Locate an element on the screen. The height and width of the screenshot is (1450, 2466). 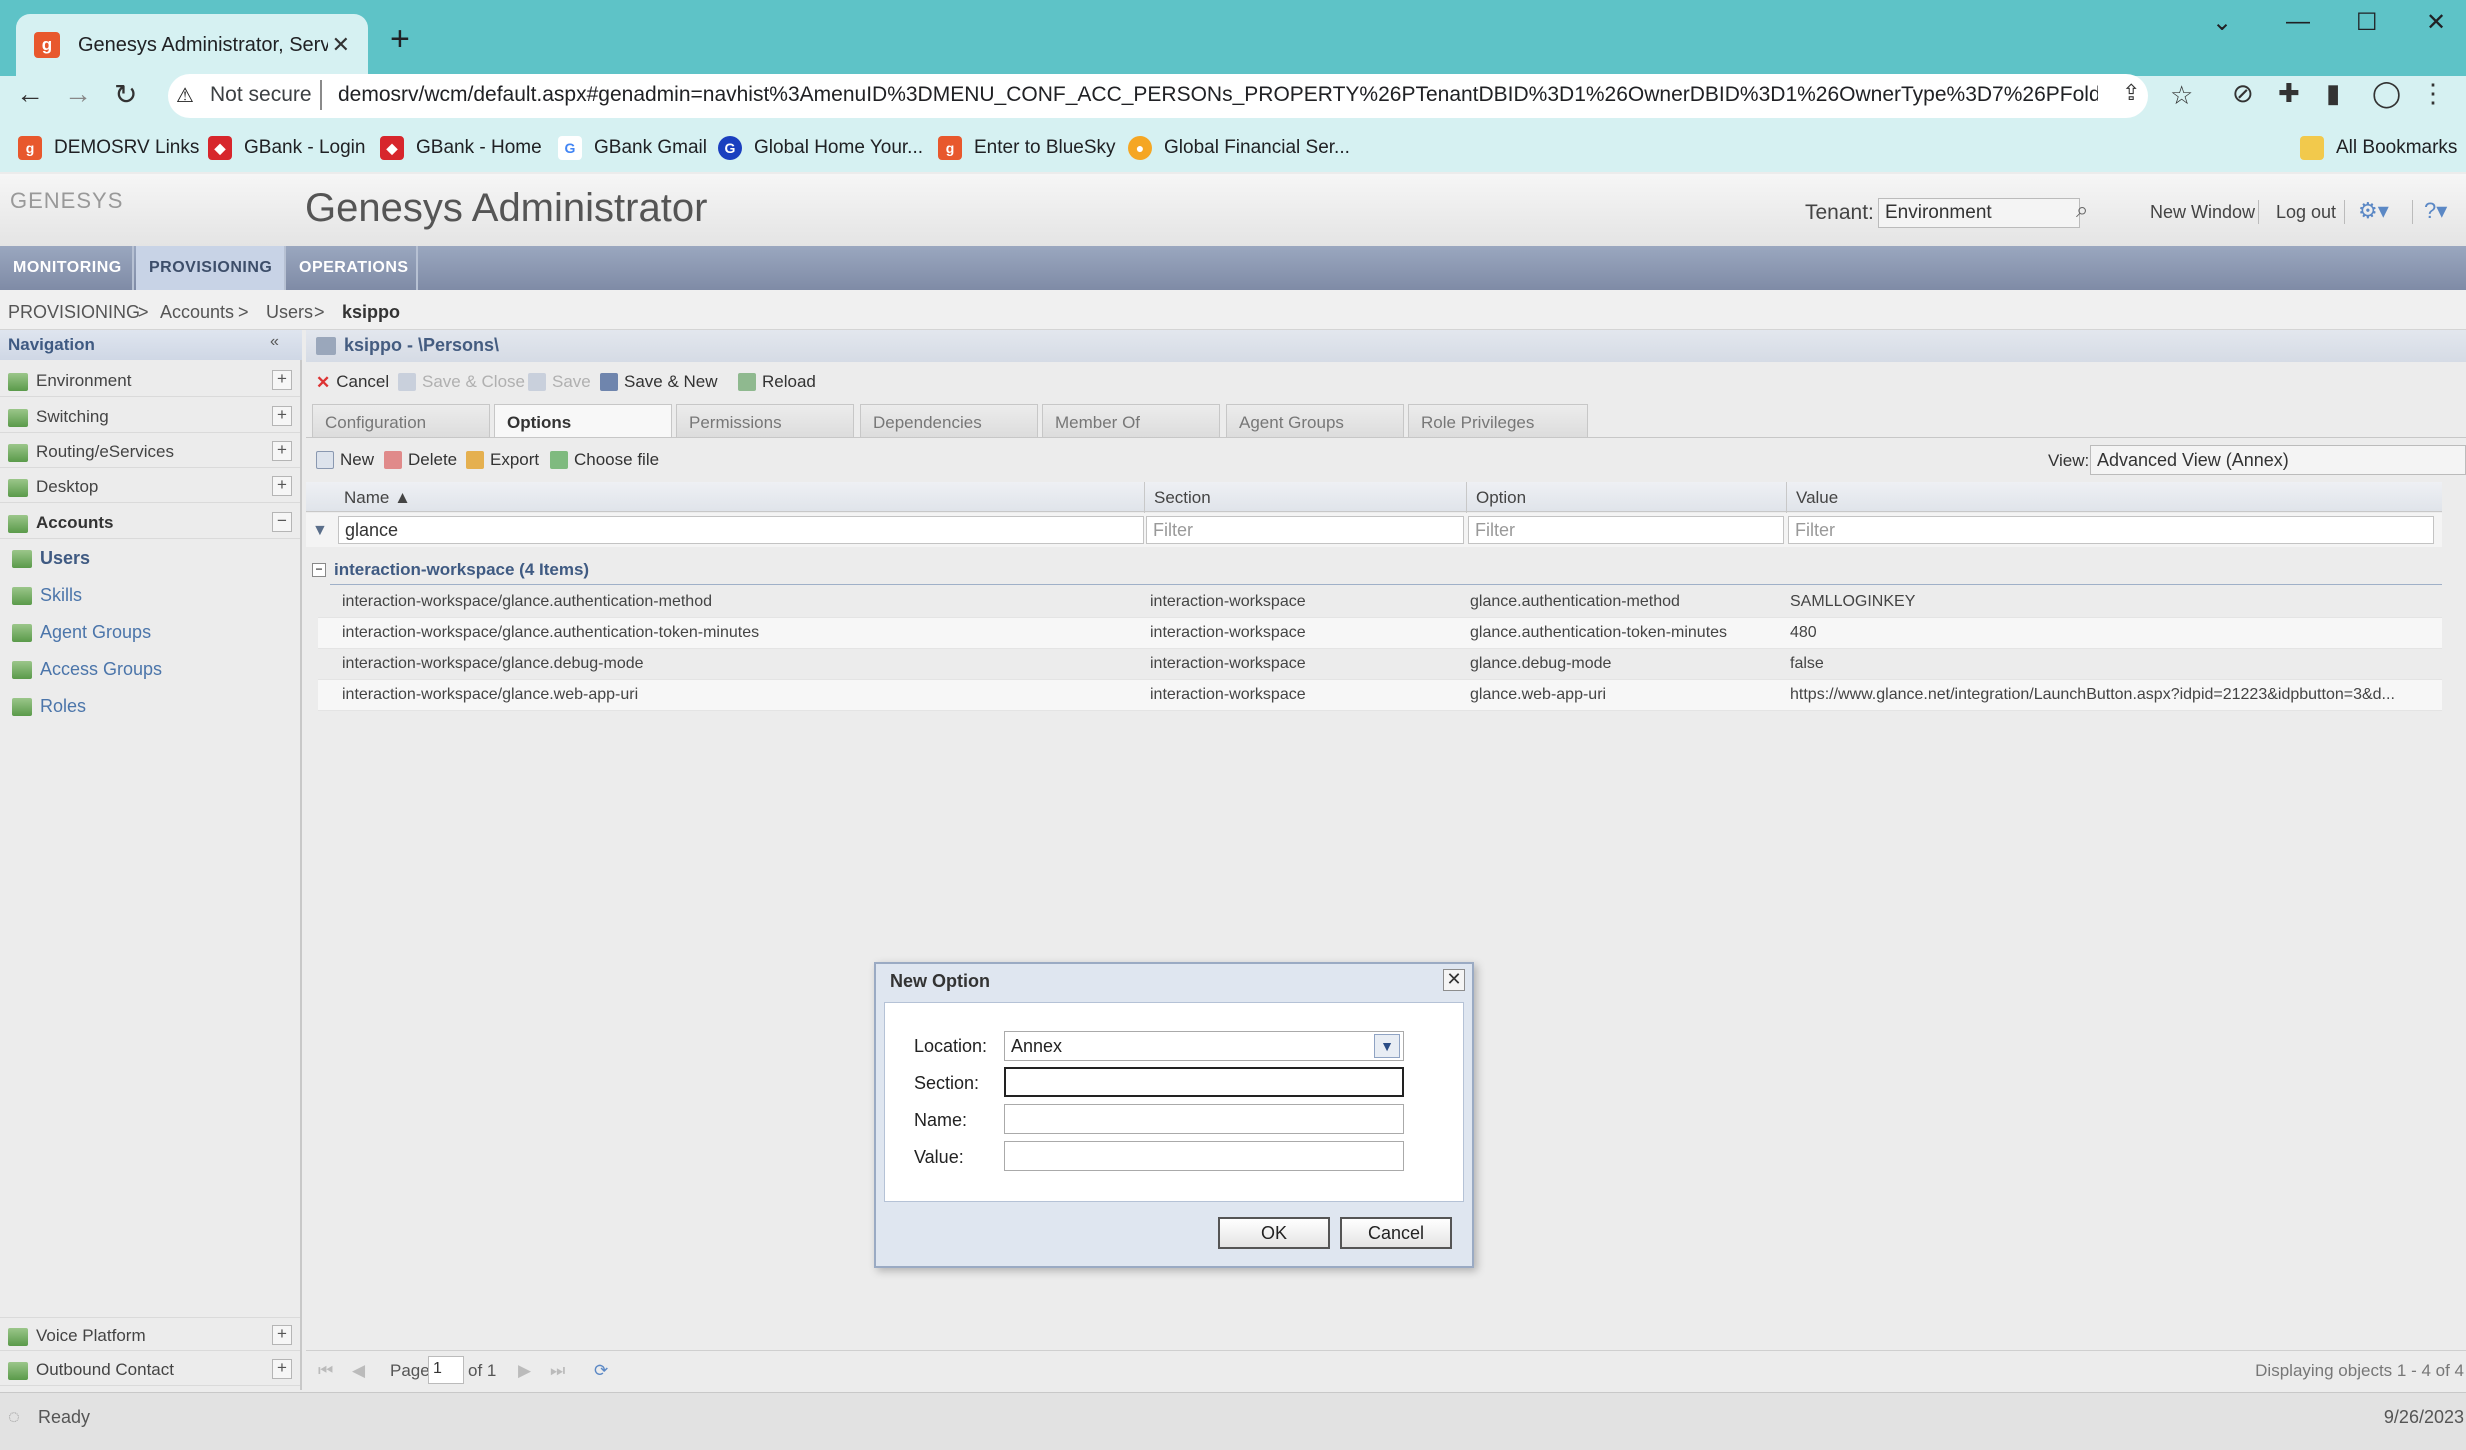
sidebar-subitem-users: Users is located at coordinates (150, 559).